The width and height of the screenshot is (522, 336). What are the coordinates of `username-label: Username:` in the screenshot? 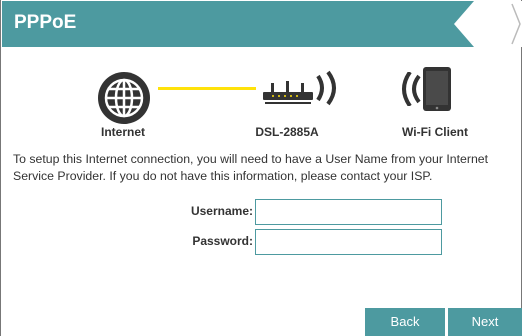 It's located at (221, 211).